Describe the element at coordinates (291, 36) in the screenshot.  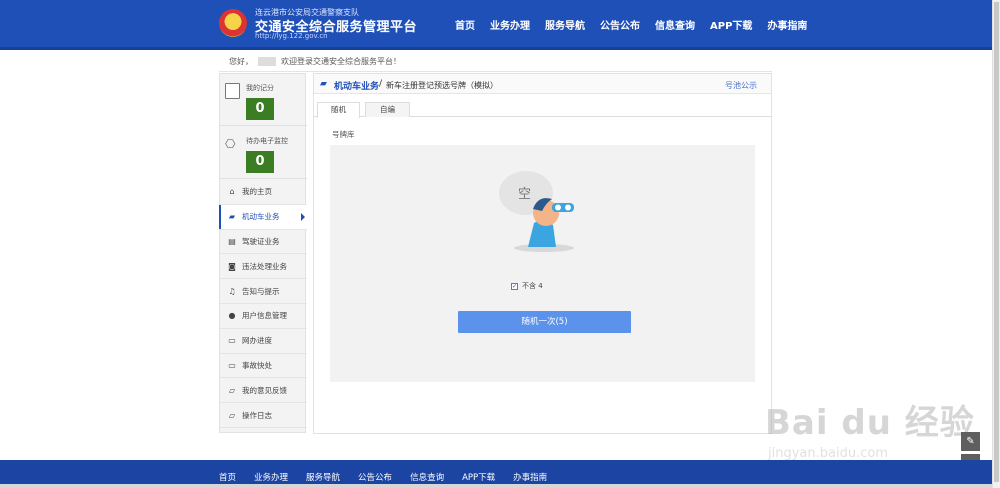
I see `site-url: http://lyg.122.gov.cn` at that location.